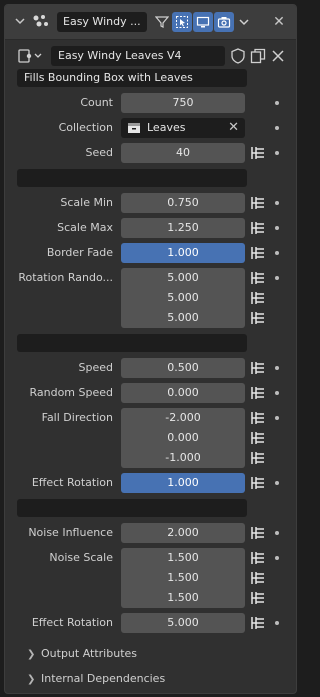  What do you see at coordinates (85, 227) in the screenshot?
I see `scale-max-label: Scale Max` at bounding box center [85, 227].